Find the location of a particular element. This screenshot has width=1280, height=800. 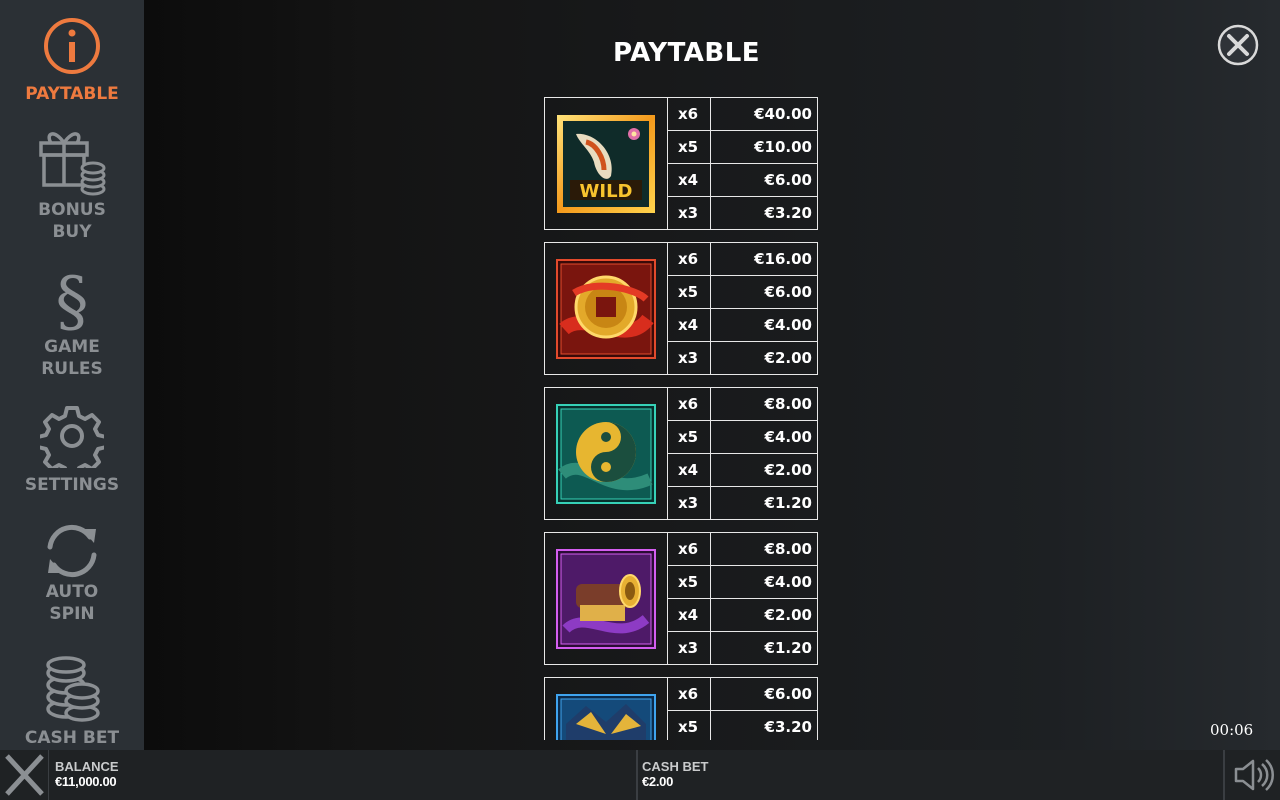

paytable-entry: WILD x6 €40.00 x5 €10.00 x4 €6.00 x3 €3.20 is located at coordinates (681, 163).